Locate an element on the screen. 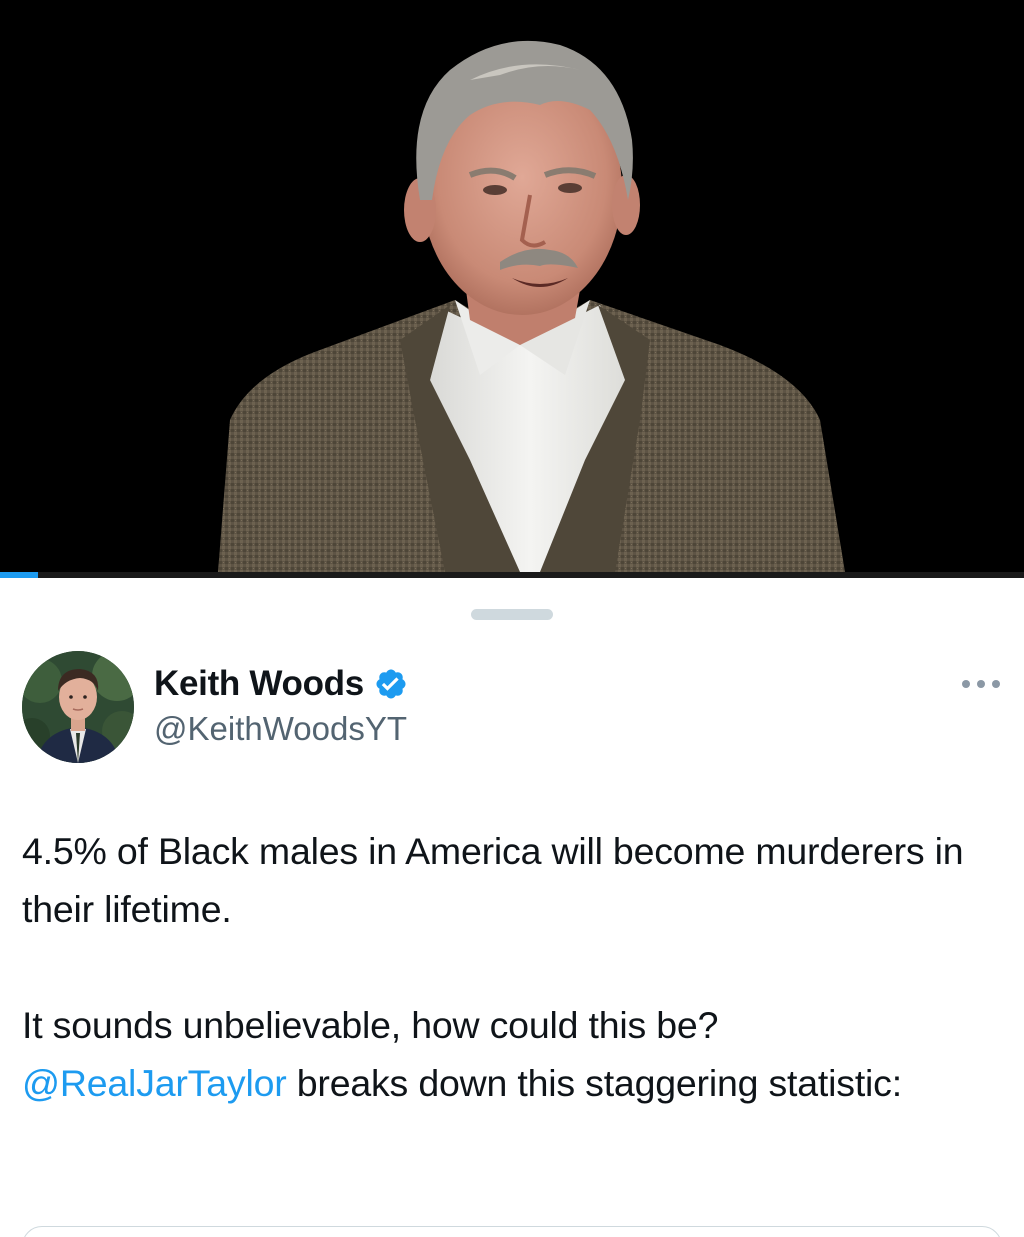  video-progress-bar is located at coordinates (512, 575).